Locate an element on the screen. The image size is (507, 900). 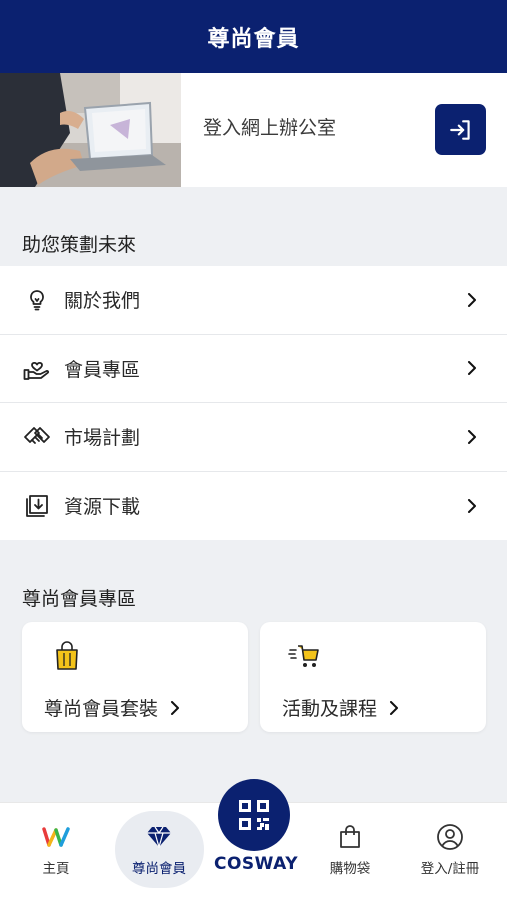
login-office-text: 登入網上辦公室 is located at coordinates (269, 126).